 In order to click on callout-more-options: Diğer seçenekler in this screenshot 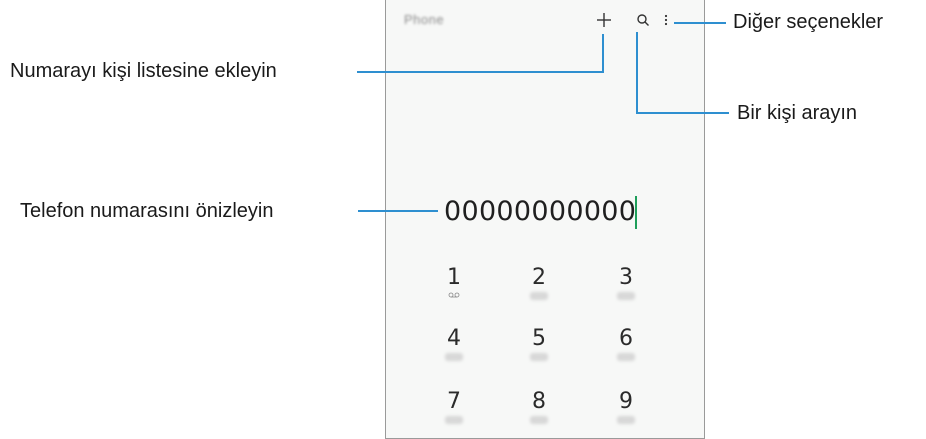, I will do `click(808, 22)`.